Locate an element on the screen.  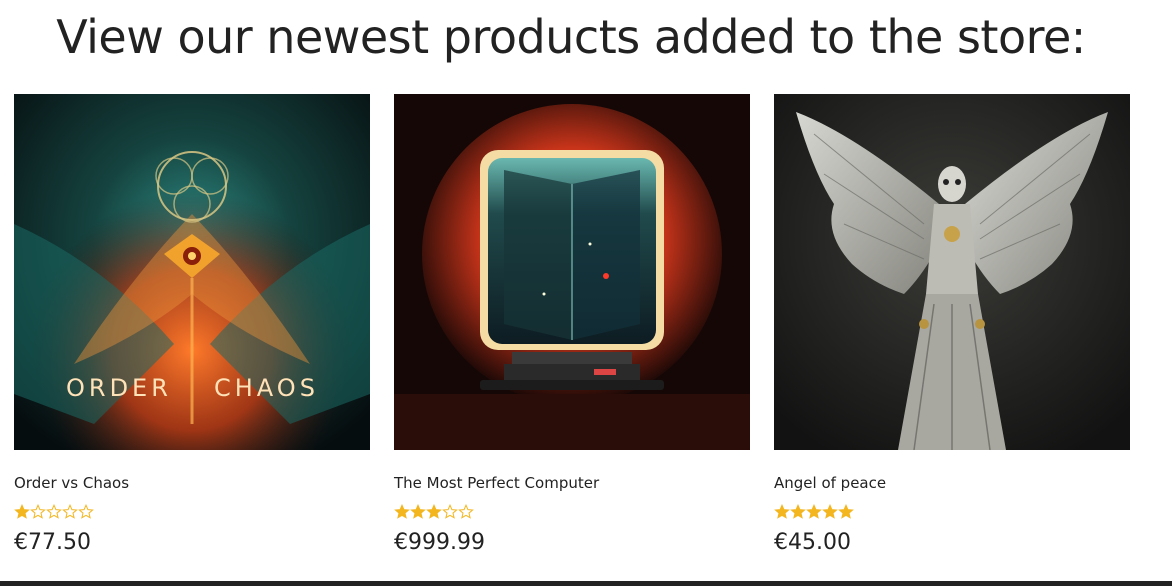
product-price: €999.99 is located at coordinates (439, 542).